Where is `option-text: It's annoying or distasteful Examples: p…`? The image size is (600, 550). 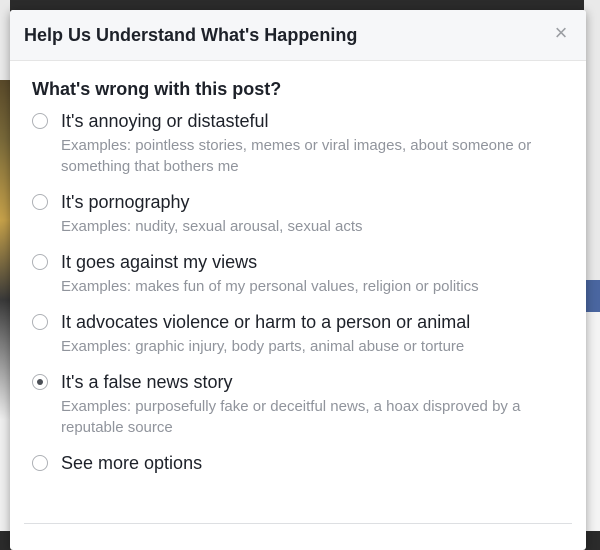
option-text: It's annoying or distasteful Examples: p… is located at coordinates (312, 143).